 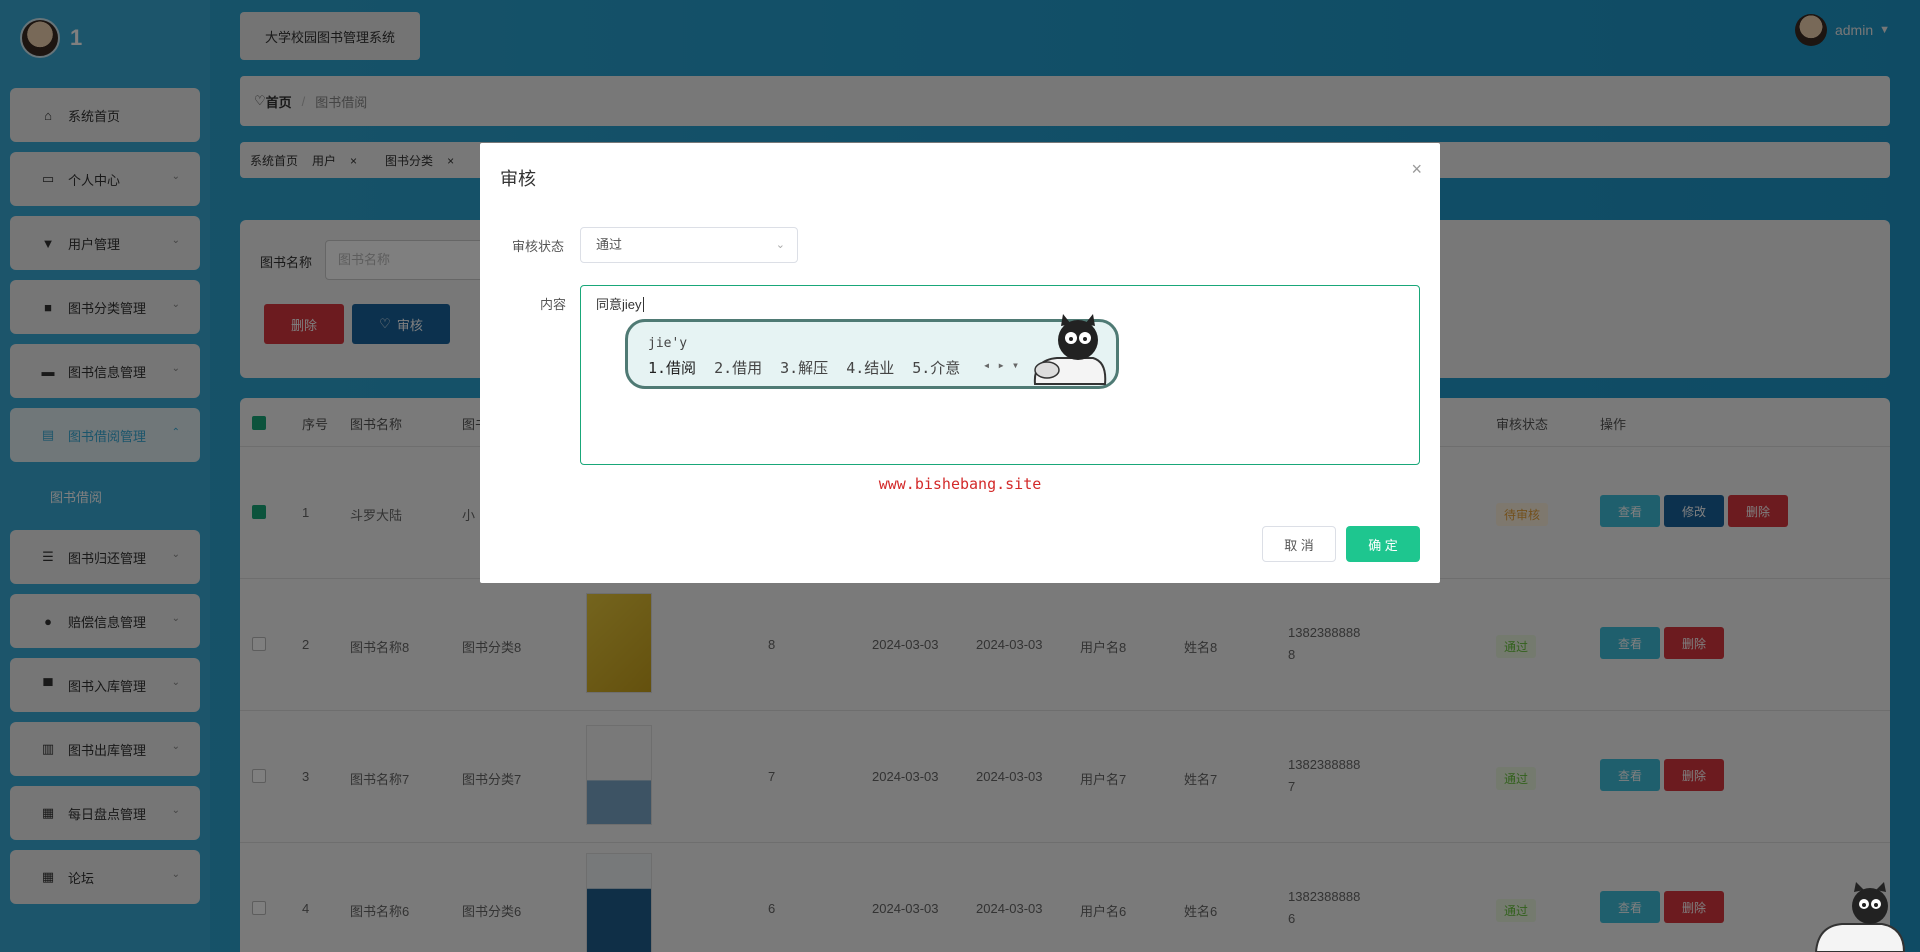 I want to click on ime-candidate: 3.解压, so click(x=804, y=367).